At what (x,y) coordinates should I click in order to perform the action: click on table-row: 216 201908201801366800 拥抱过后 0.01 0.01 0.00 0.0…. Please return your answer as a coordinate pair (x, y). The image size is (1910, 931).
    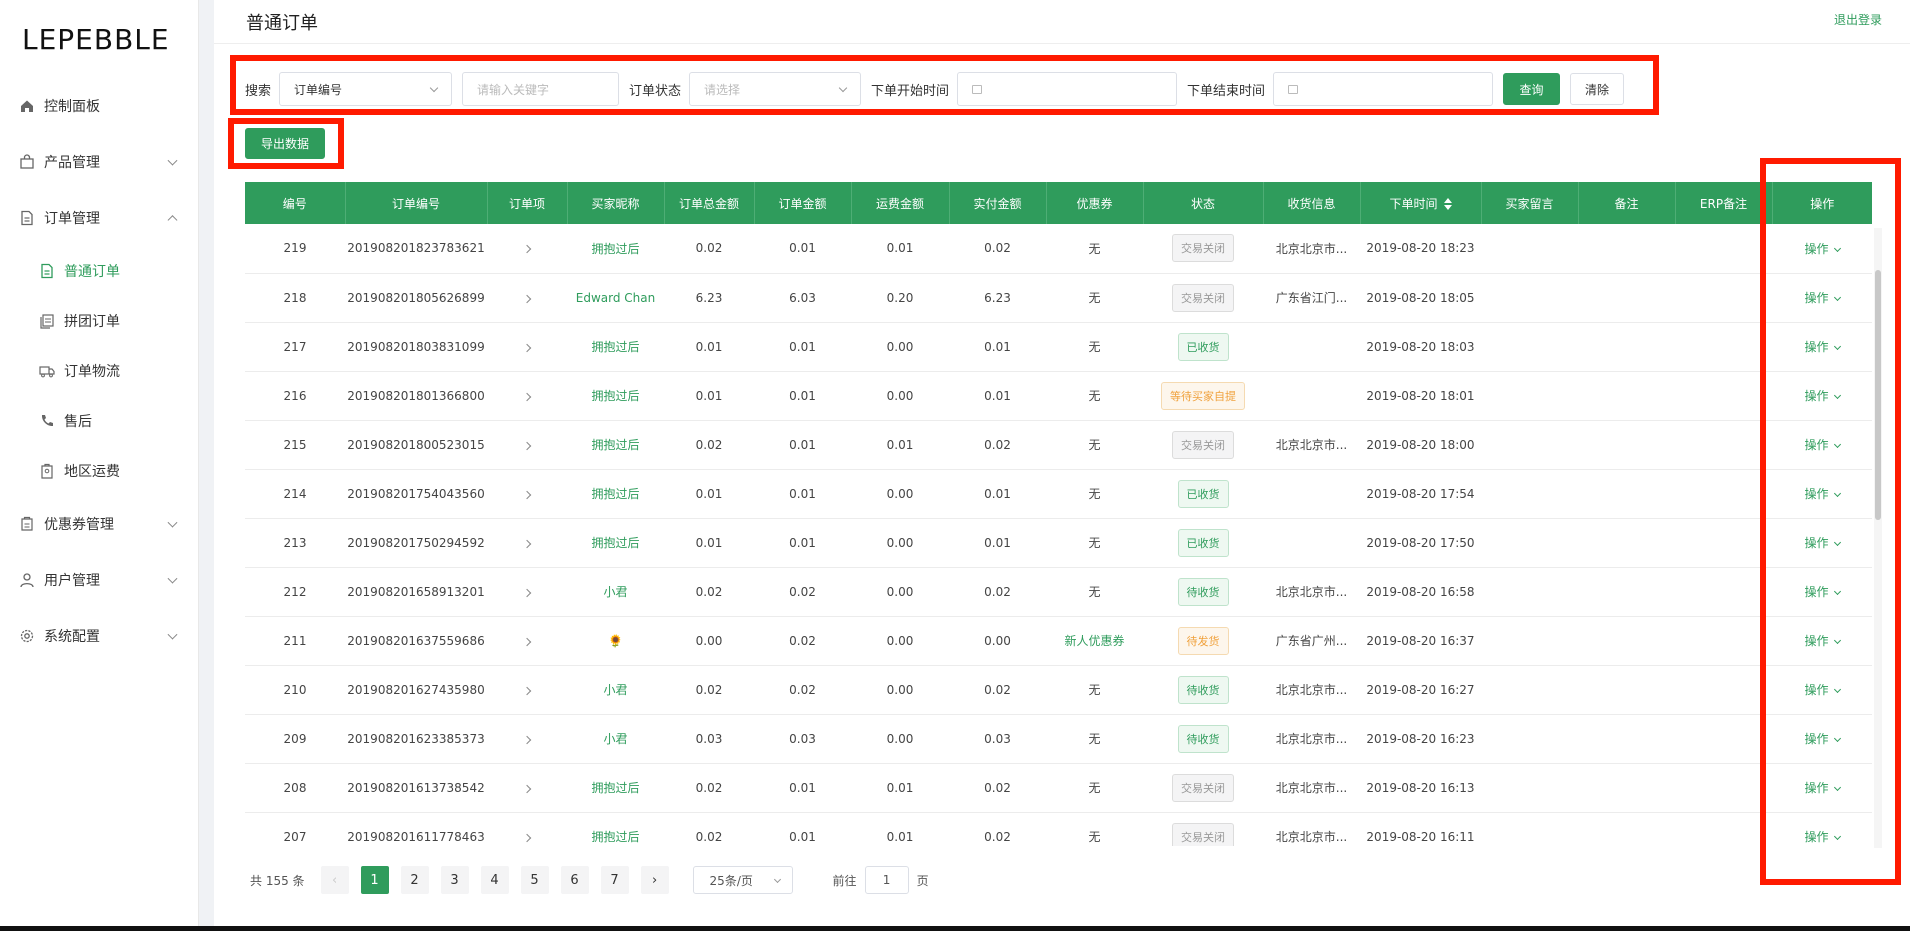
    Looking at the image, I should click on (1058, 396).